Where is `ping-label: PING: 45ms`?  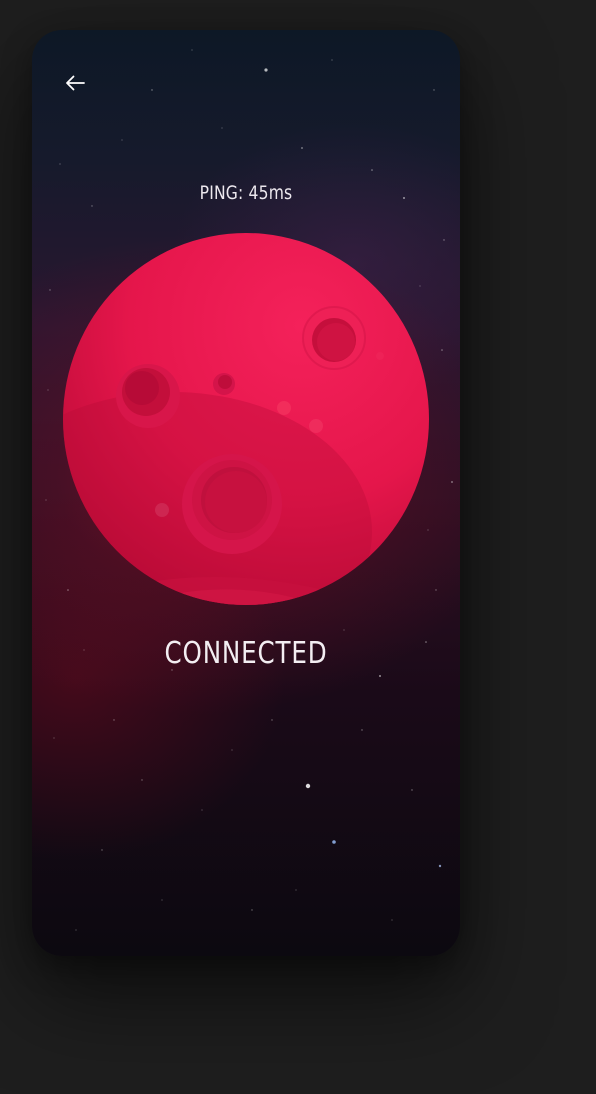 ping-label: PING: 45ms is located at coordinates (246, 193).